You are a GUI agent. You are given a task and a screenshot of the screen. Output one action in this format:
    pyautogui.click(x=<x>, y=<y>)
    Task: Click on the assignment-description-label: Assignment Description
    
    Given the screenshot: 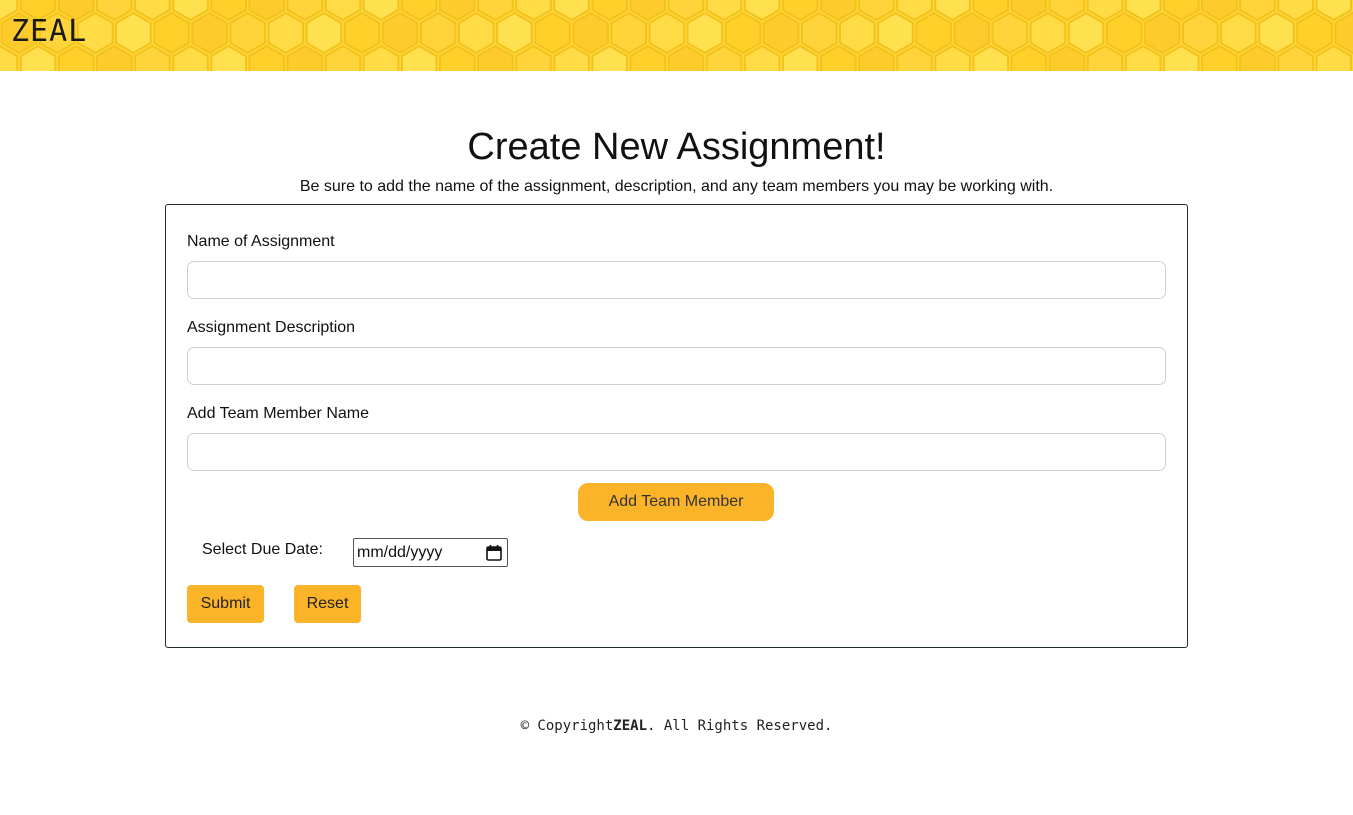 What is the action you would take?
    pyautogui.click(x=271, y=327)
    